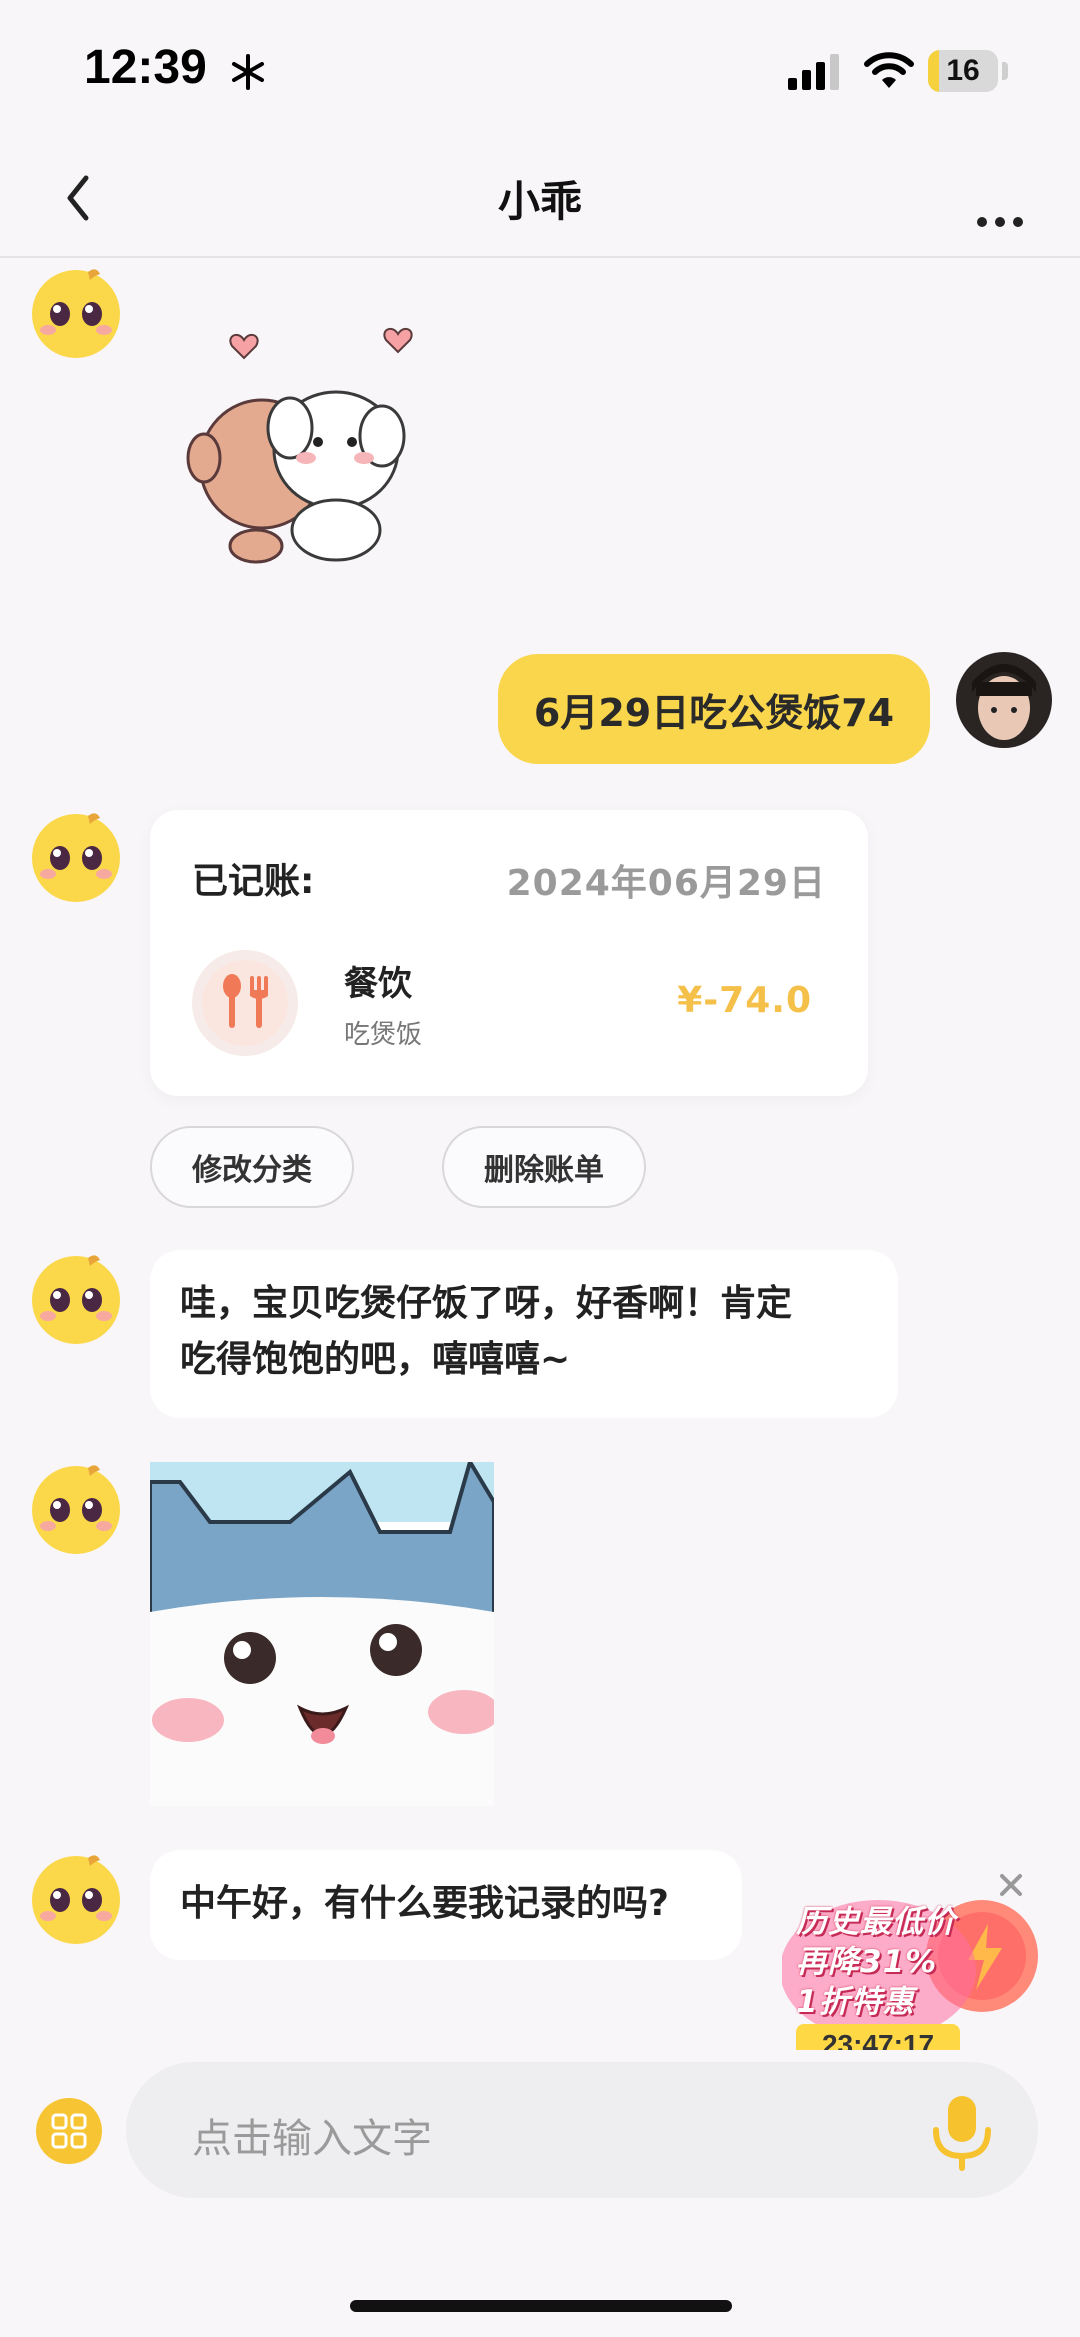 Image resolution: width=1080 pixels, height=2337 pixels. Describe the element at coordinates (855, 2002) in the screenshot. I see `promo-line: 1折特惠` at that location.